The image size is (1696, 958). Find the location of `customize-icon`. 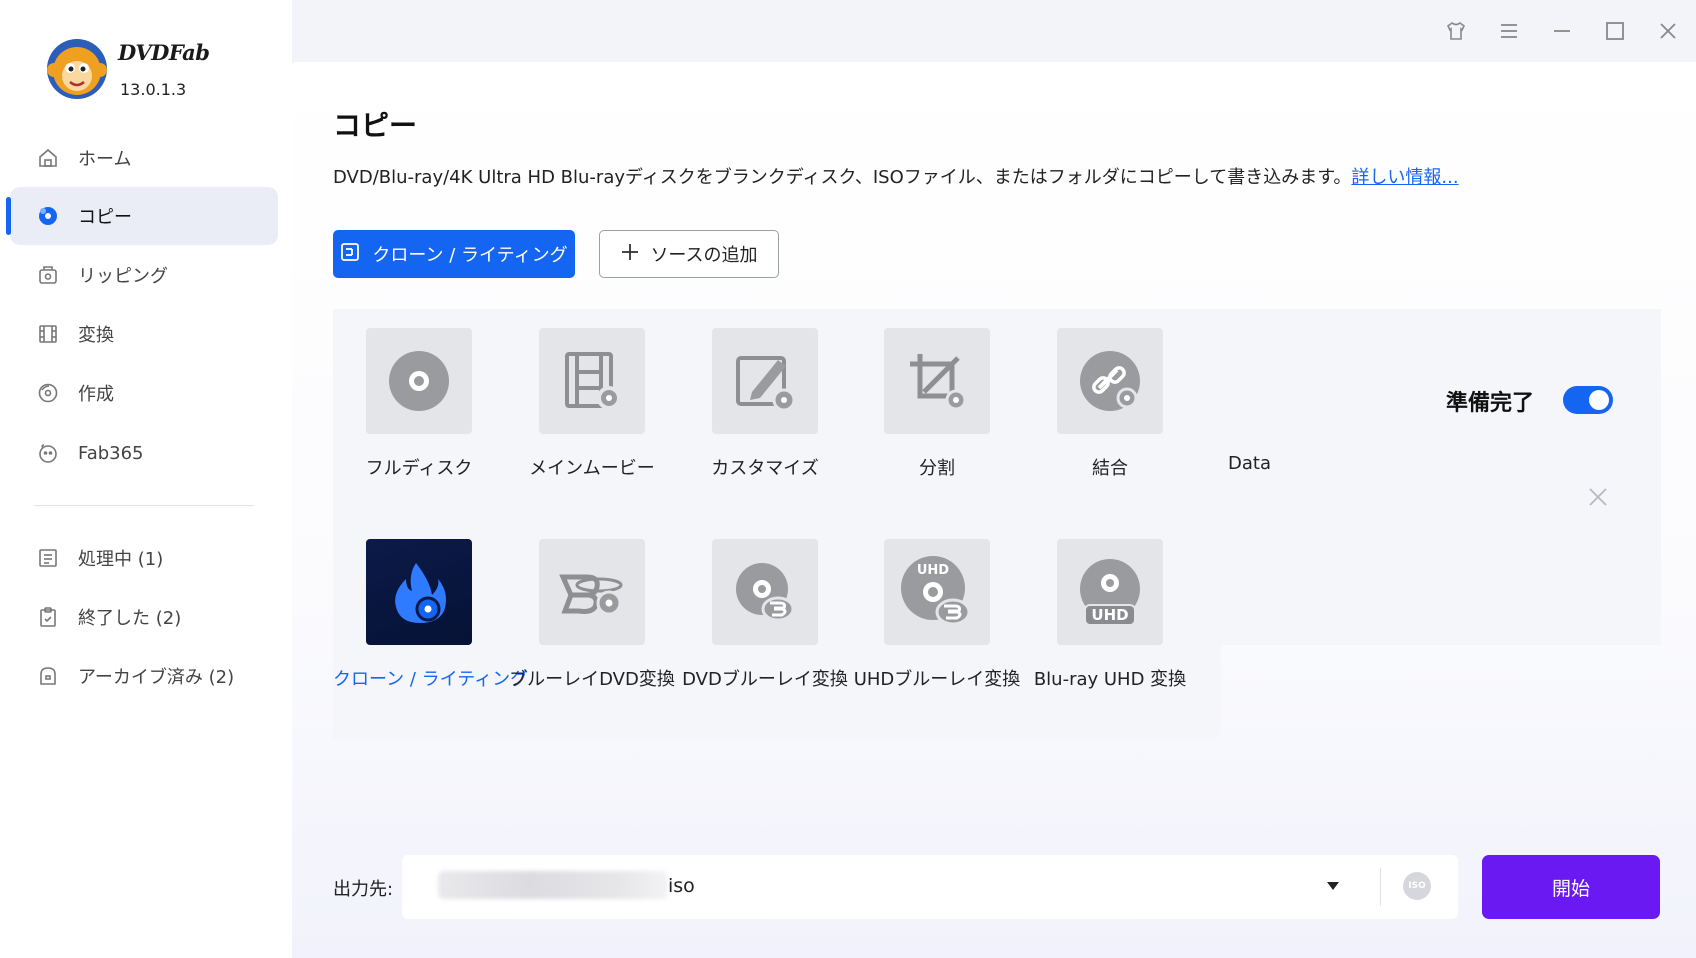

customize-icon is located at coordinates (765, 381).